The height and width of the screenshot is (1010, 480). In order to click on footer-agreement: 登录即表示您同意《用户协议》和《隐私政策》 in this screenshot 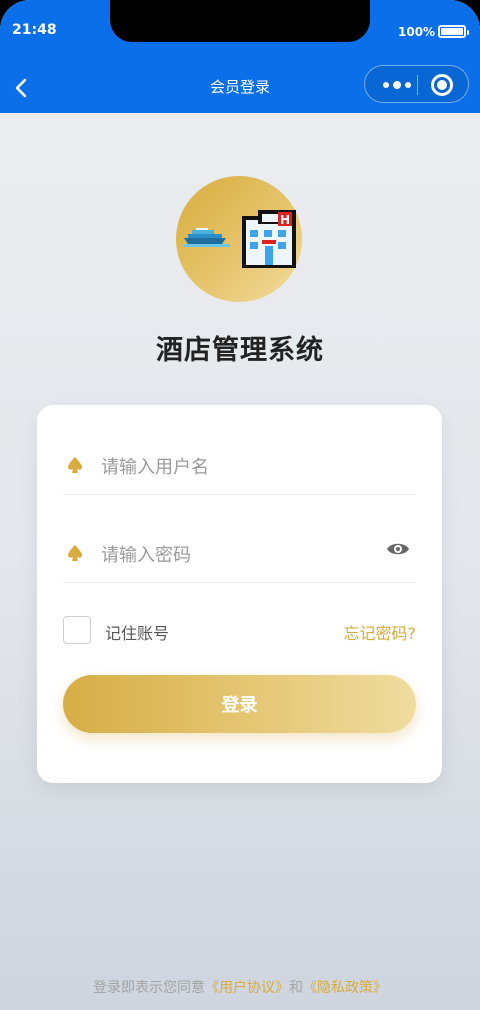, I will do `click(240, 987)`.